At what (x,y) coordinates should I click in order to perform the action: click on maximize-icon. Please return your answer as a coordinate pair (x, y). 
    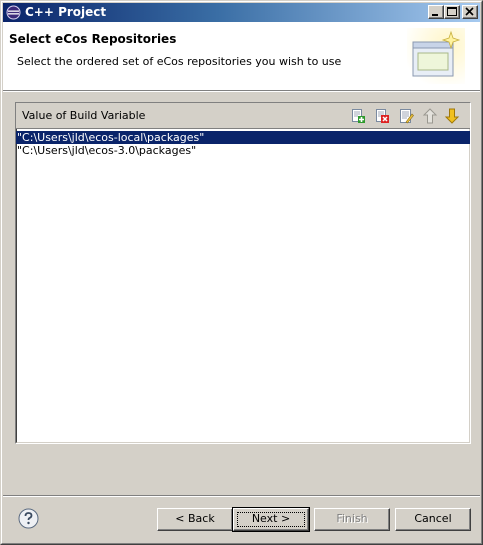
    Looking at the image, I should click on (452, 11).